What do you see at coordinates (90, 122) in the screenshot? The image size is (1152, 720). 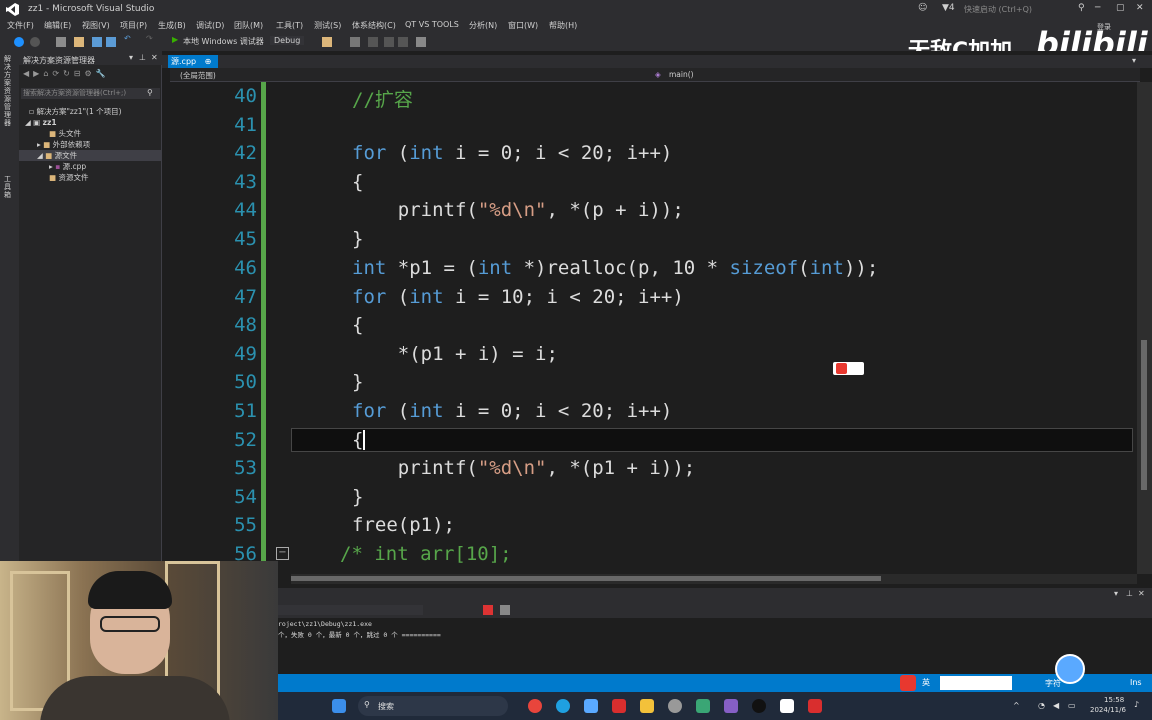 I see `tree-item-project: ◢ ▣ zz1` at bounding box center [90, 122].